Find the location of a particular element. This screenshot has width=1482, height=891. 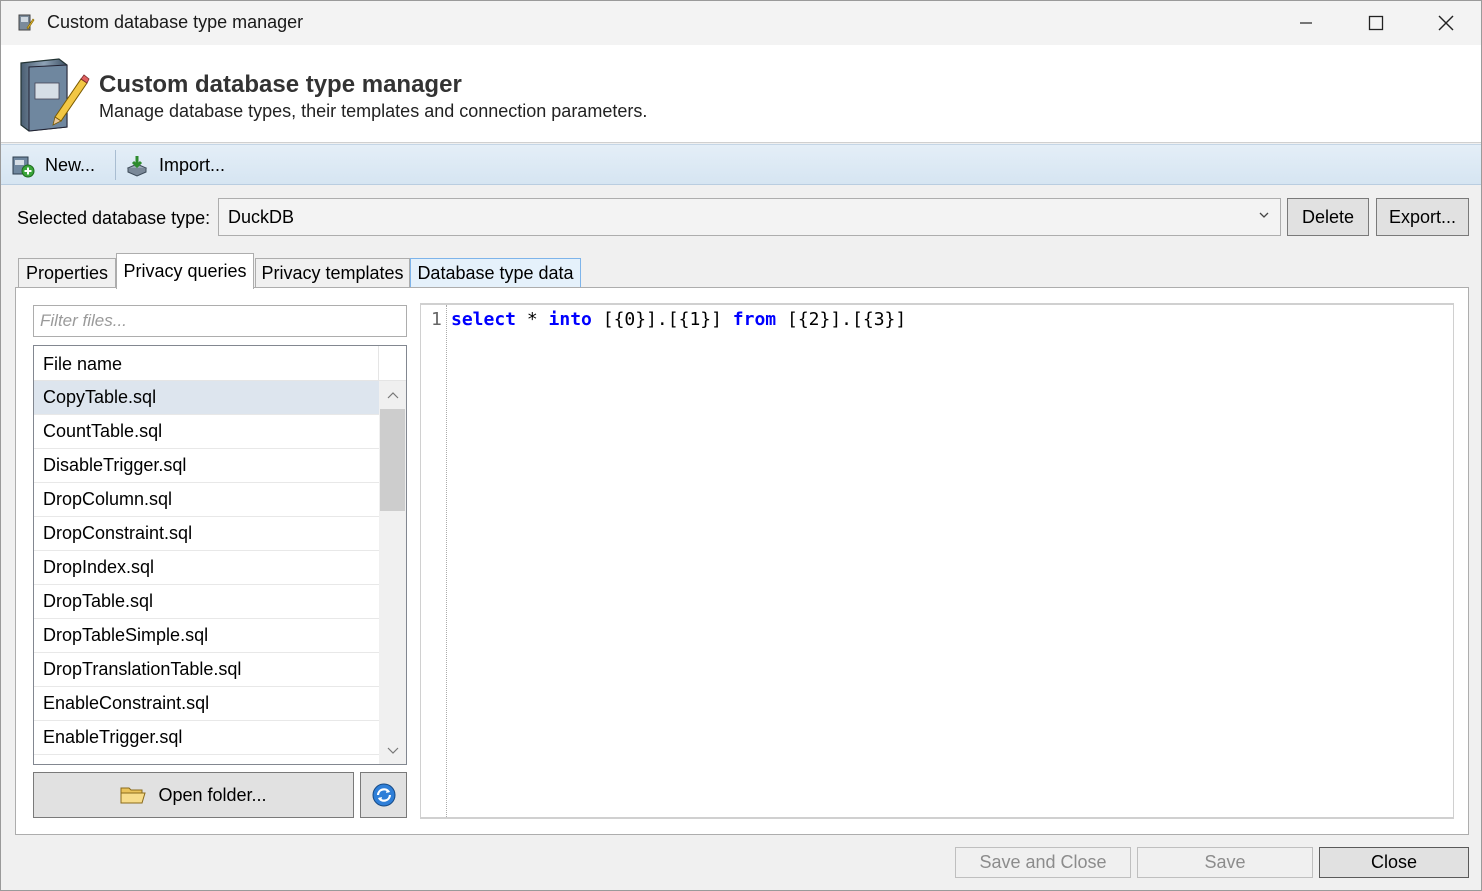

list-item: EnableConstraint.sql is located at coordinates (206, 704).